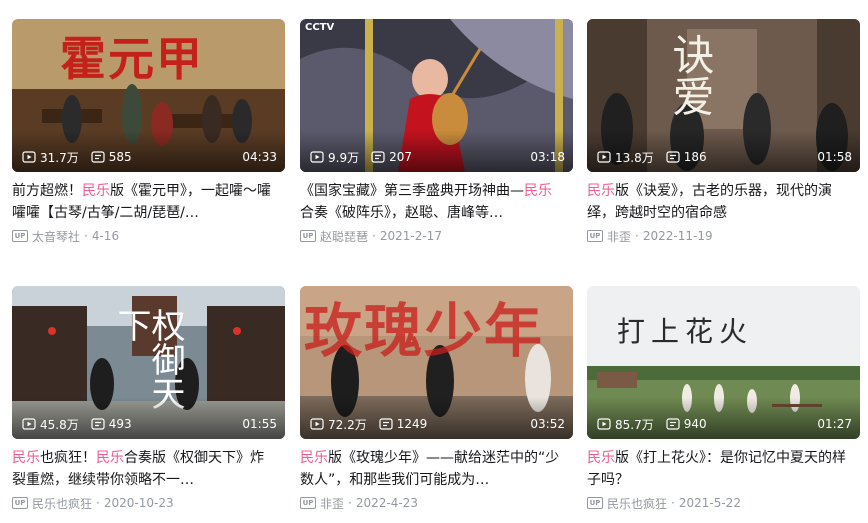 This screenshot has height=523, width=868. Describe the element at coordinates (410, 236) in the screenshot. I see `upload-date: 2021-2-17` at that location.